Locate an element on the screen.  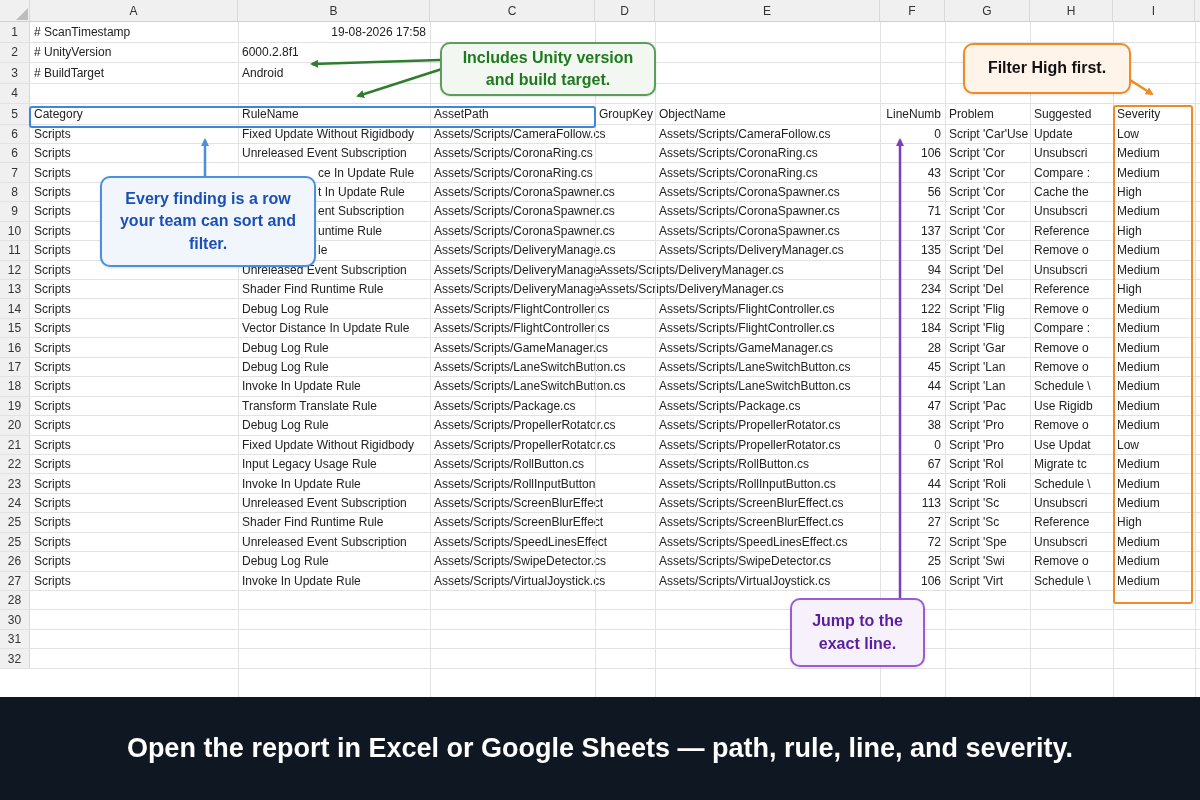
cell-text: Debug Log Rule is located at coordinates (285, 562).